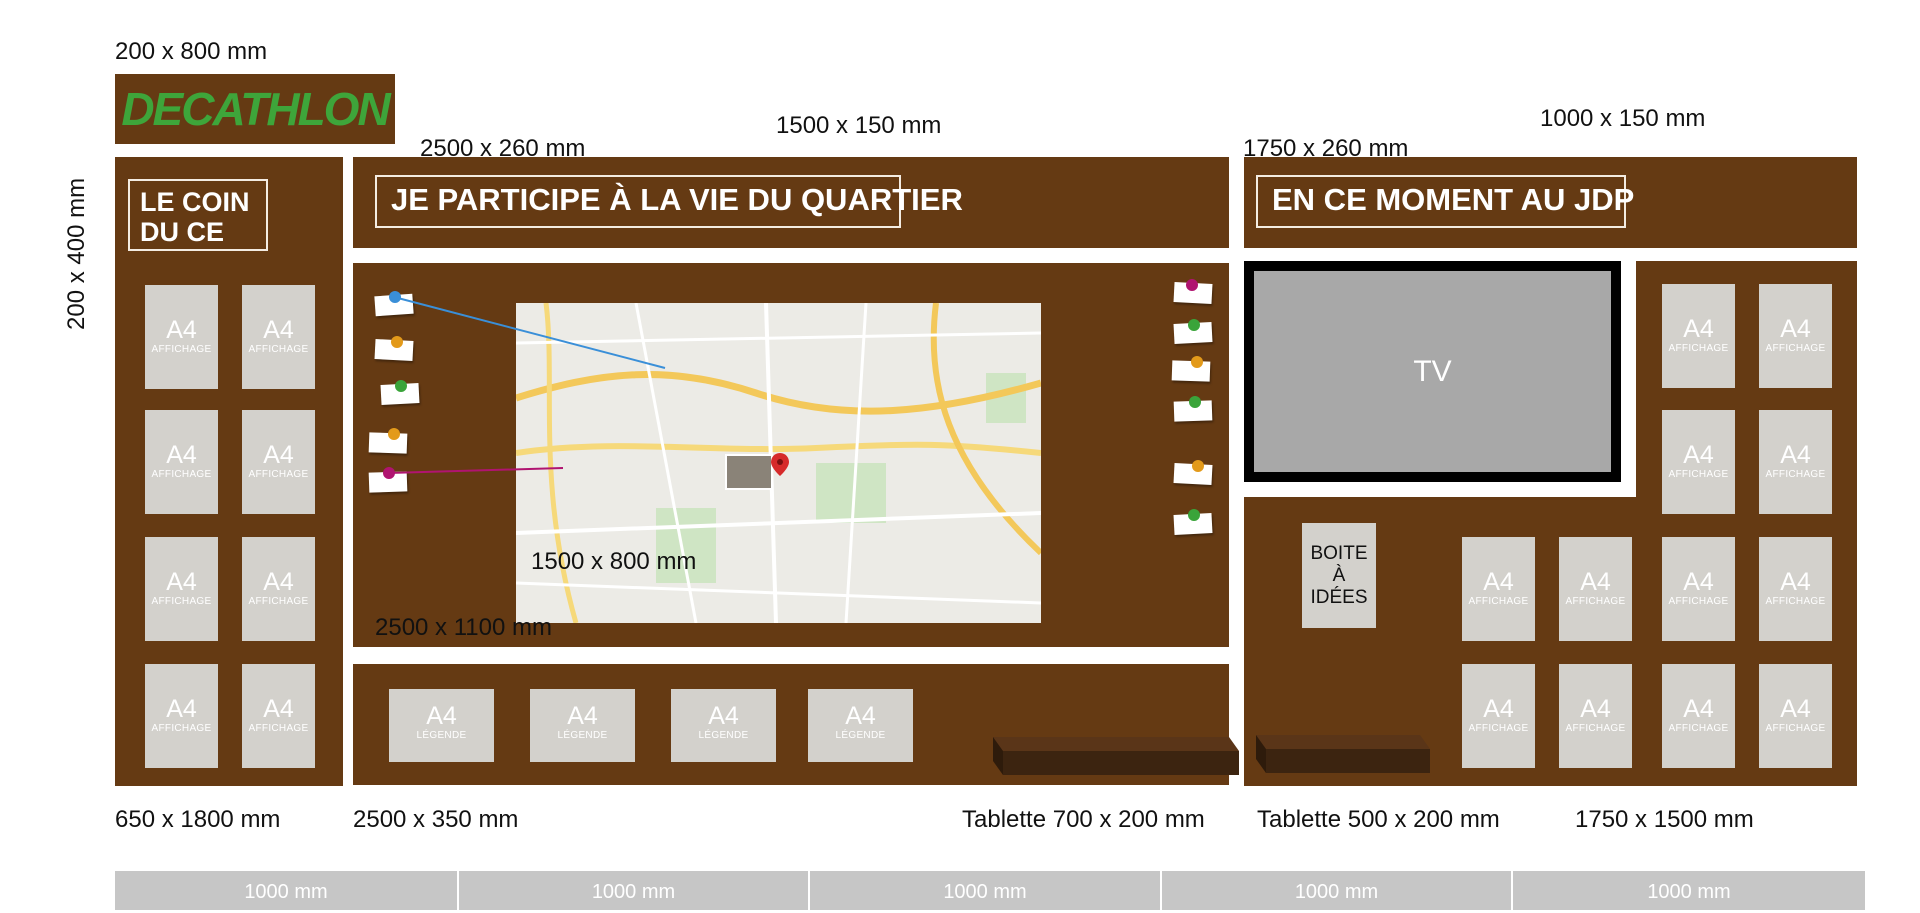 This screenshot has height=913, width=1920. What do you see at coordinates (191, 51) in the screenshot?
I see `logo-dimension: 200 x 800 mm` at bounding box center [191, 51].